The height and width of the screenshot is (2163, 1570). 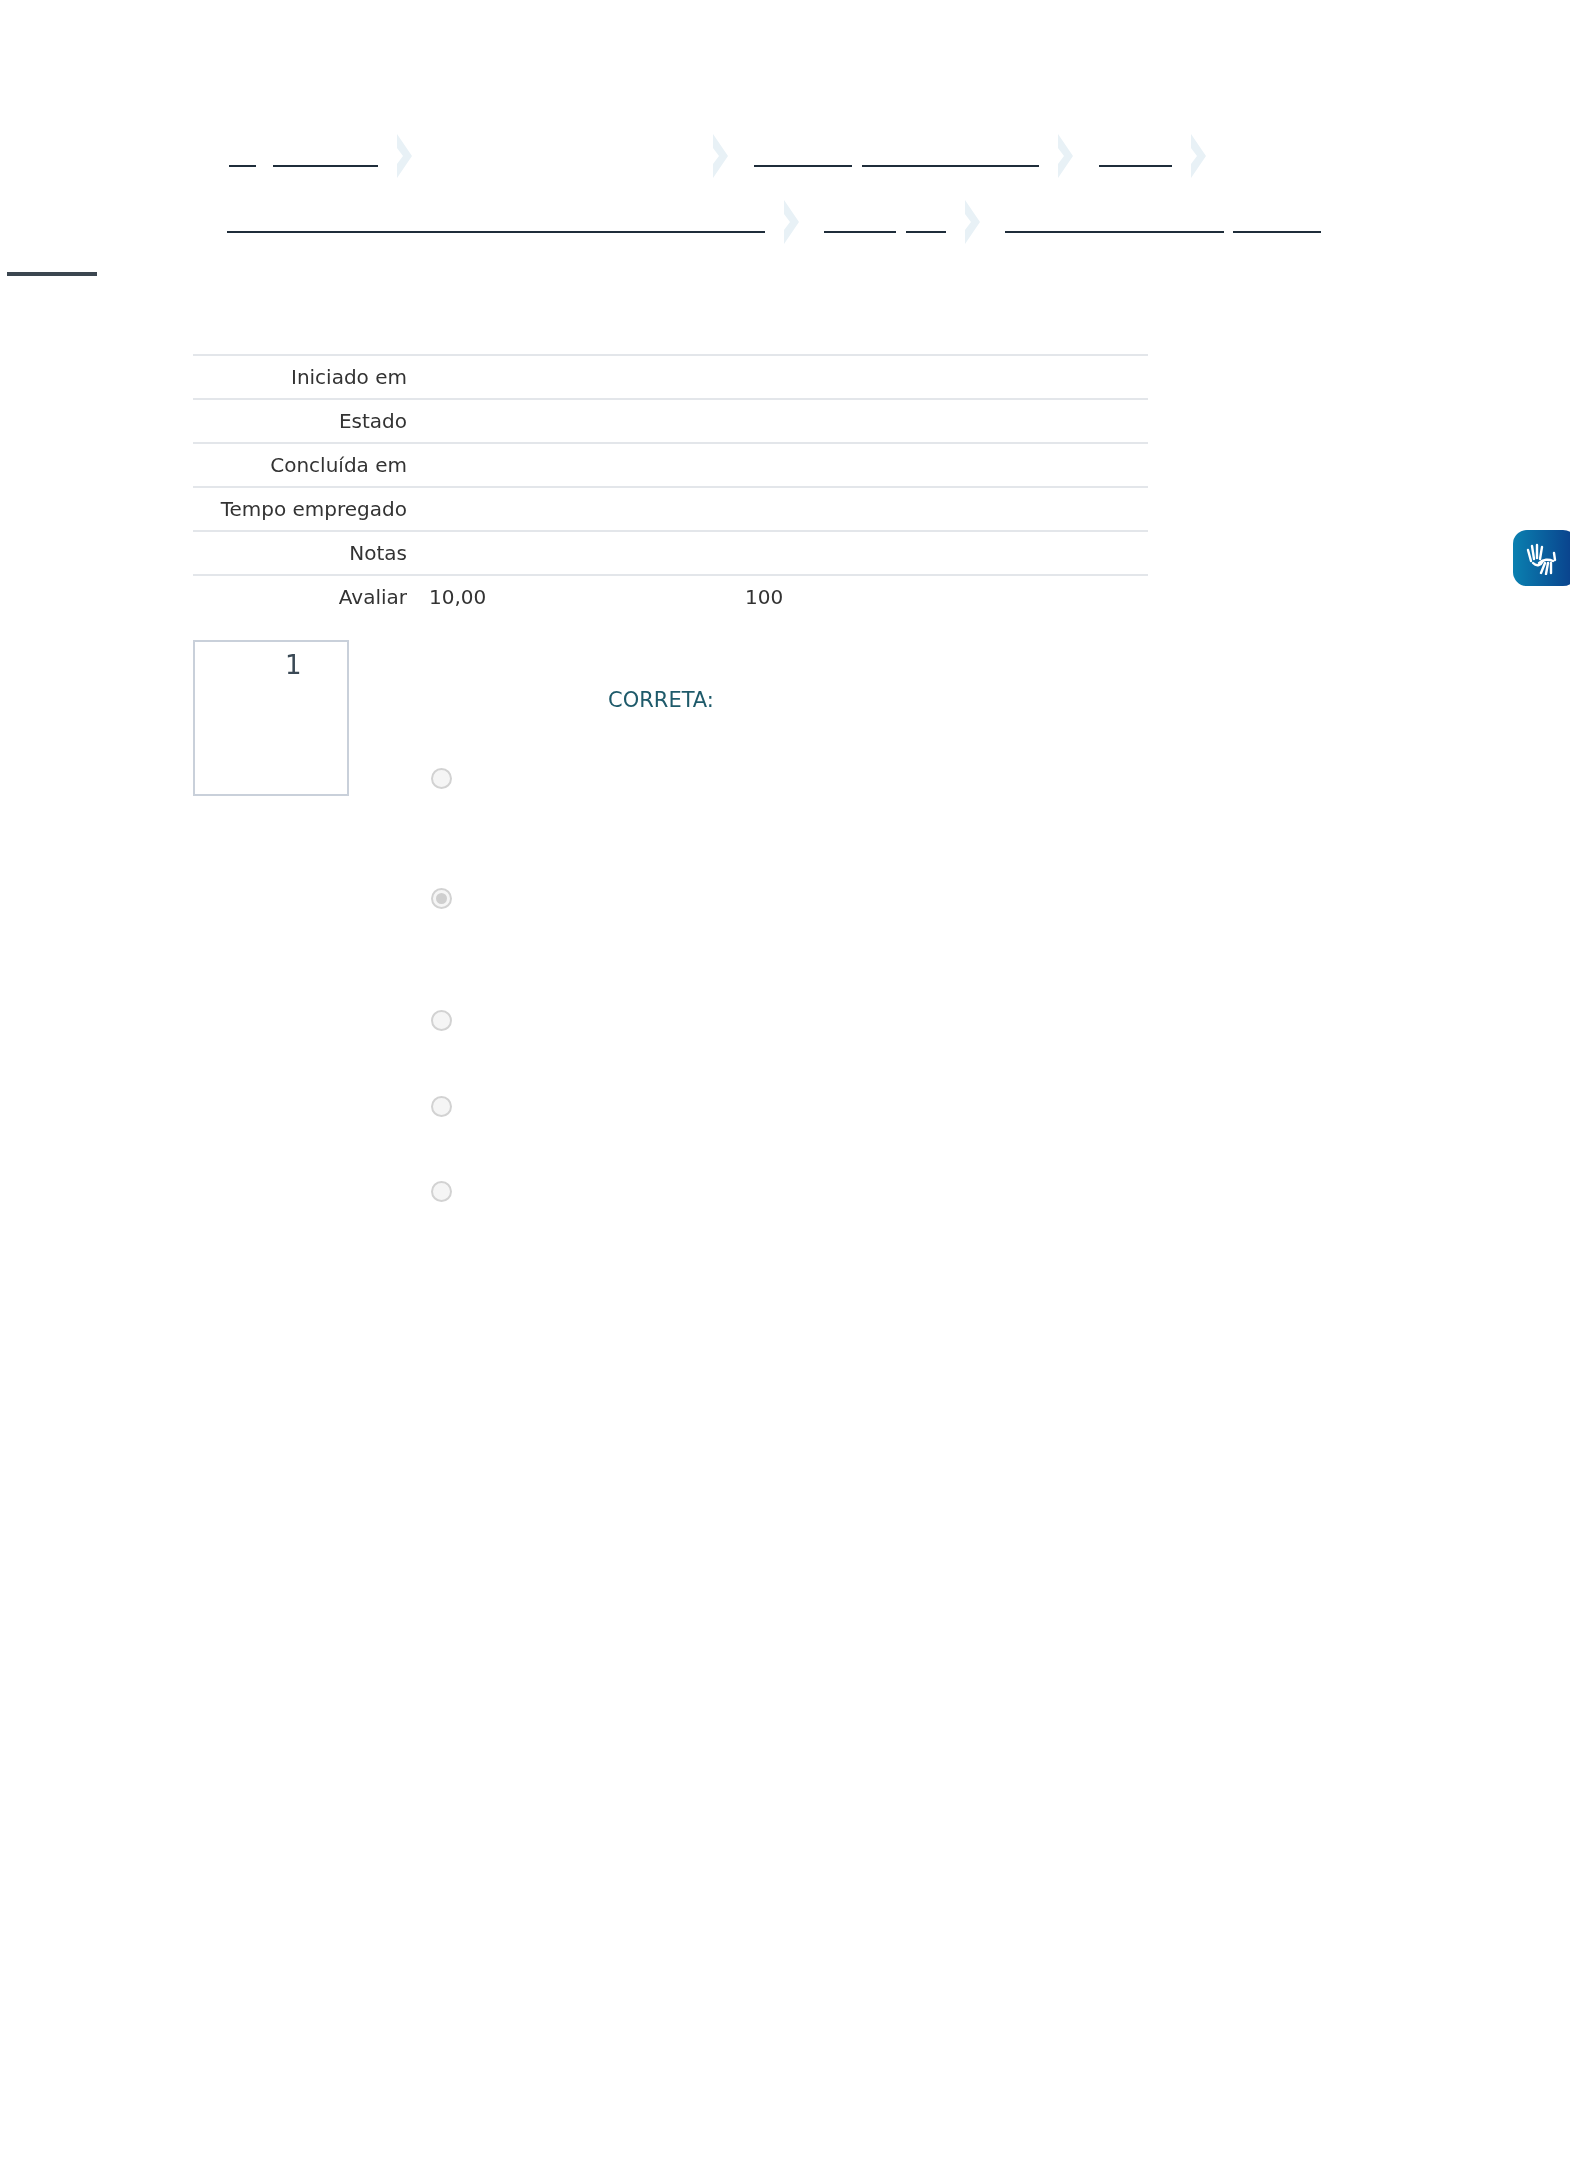 I want to click on correct-label: CORRETA:, so click(x=661, y=700).